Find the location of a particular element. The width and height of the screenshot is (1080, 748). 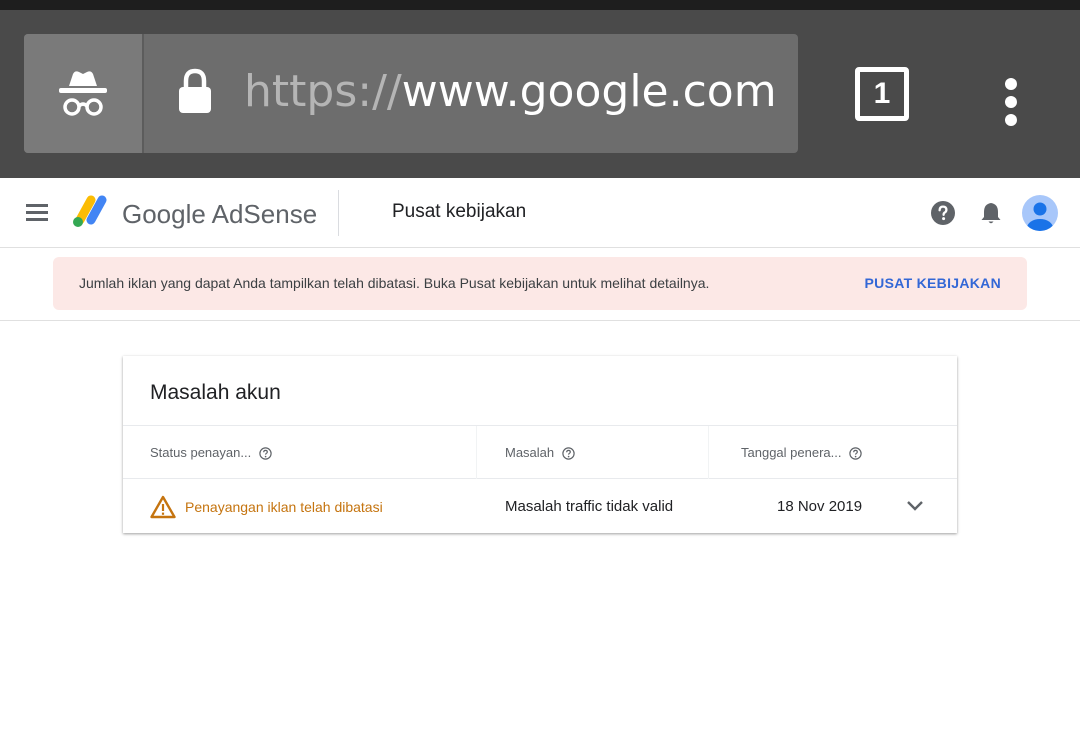

incognito-icon is located at coordinates (83, 93).